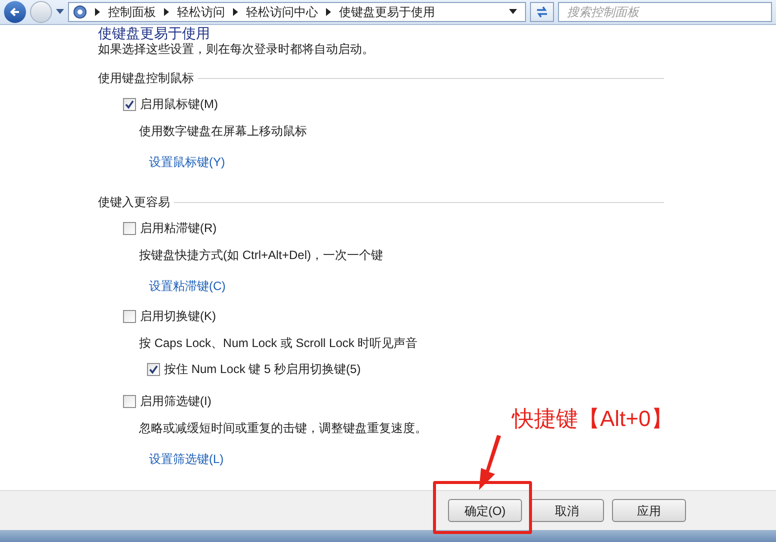 This screenshot has height=542, width=776. I want to click on back-button, so click(15, 12).